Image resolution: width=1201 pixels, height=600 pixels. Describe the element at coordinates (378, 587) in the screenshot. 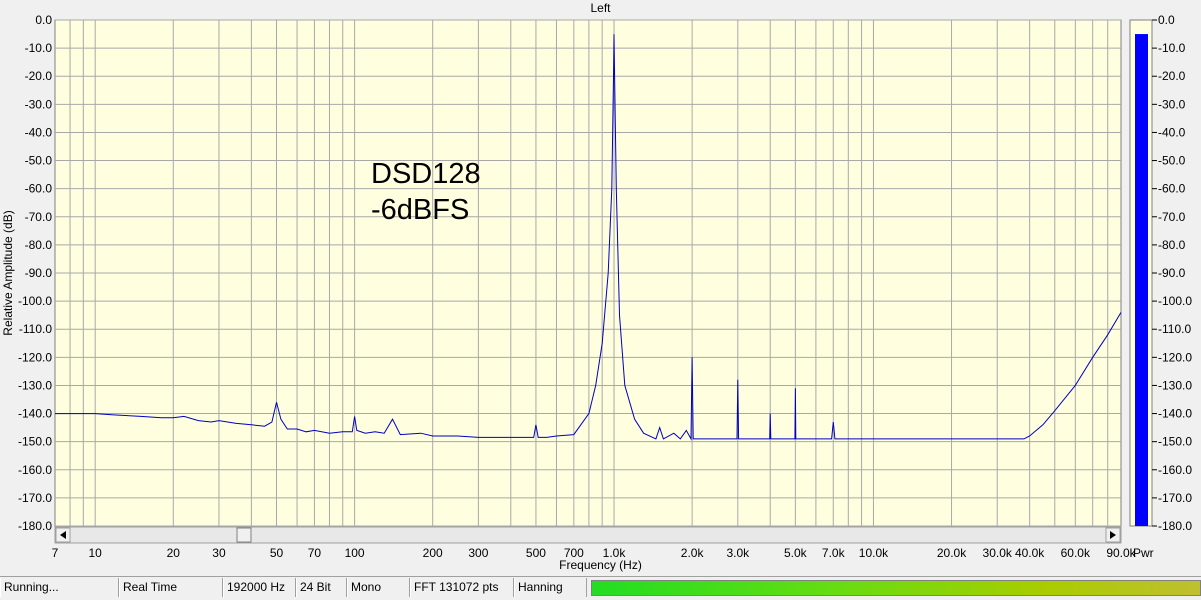

I see `status-channels: Mono` at that location.